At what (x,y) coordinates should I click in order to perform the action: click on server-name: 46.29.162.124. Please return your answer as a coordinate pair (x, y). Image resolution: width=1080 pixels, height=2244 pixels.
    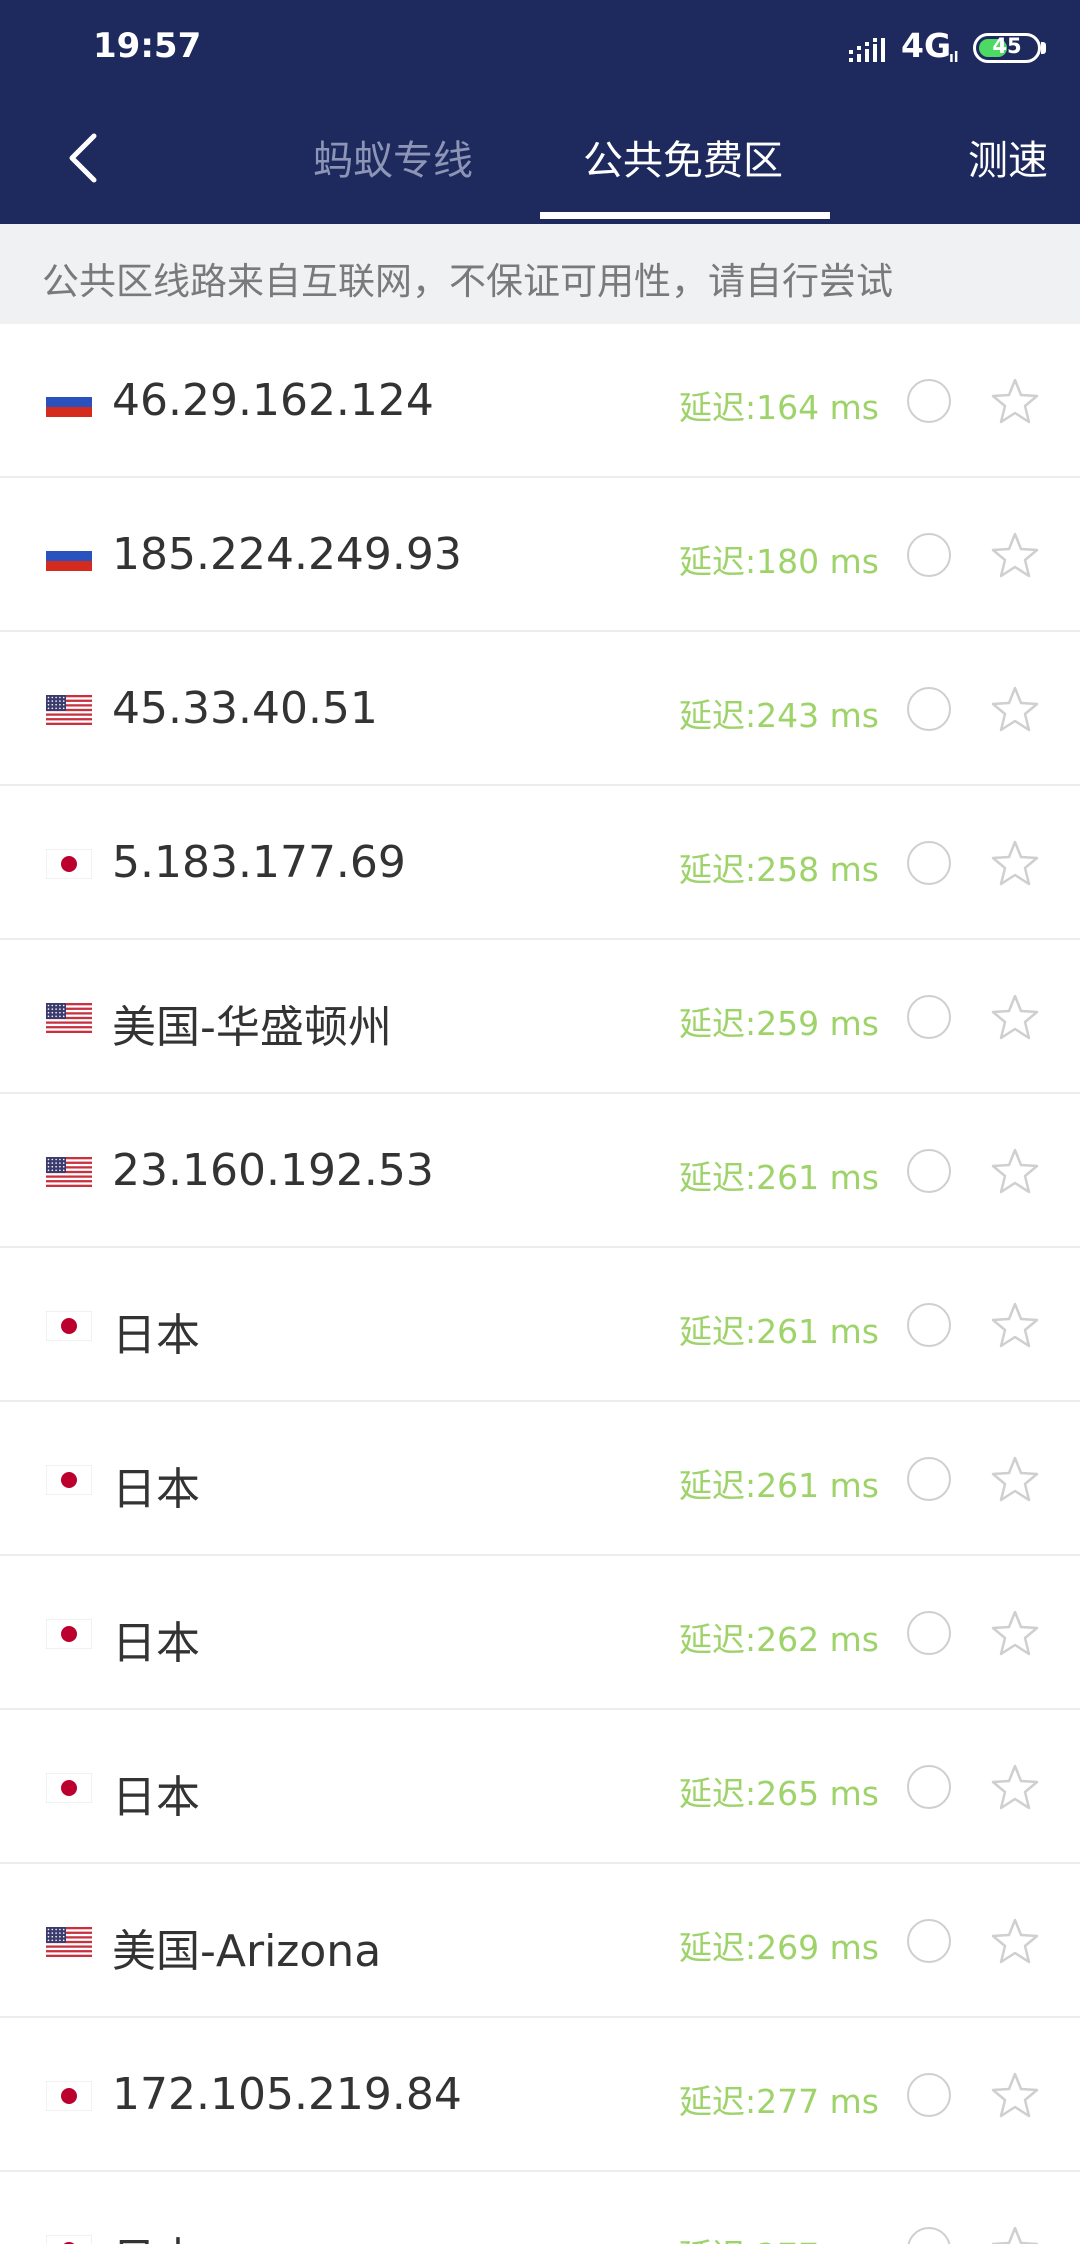
    Looking at the image, I should click on (273, 400).